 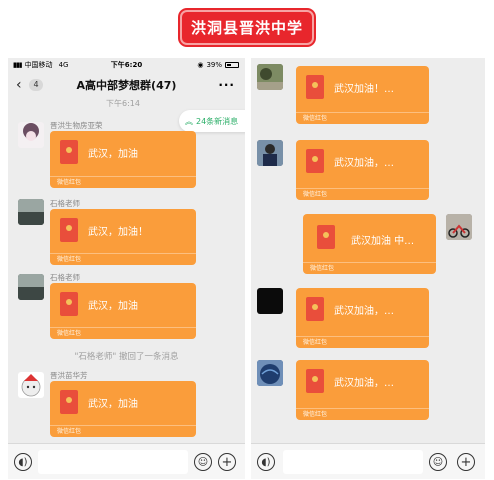 I want to click on new-messages-label: 24条新消息, so click(x=217, y=121).